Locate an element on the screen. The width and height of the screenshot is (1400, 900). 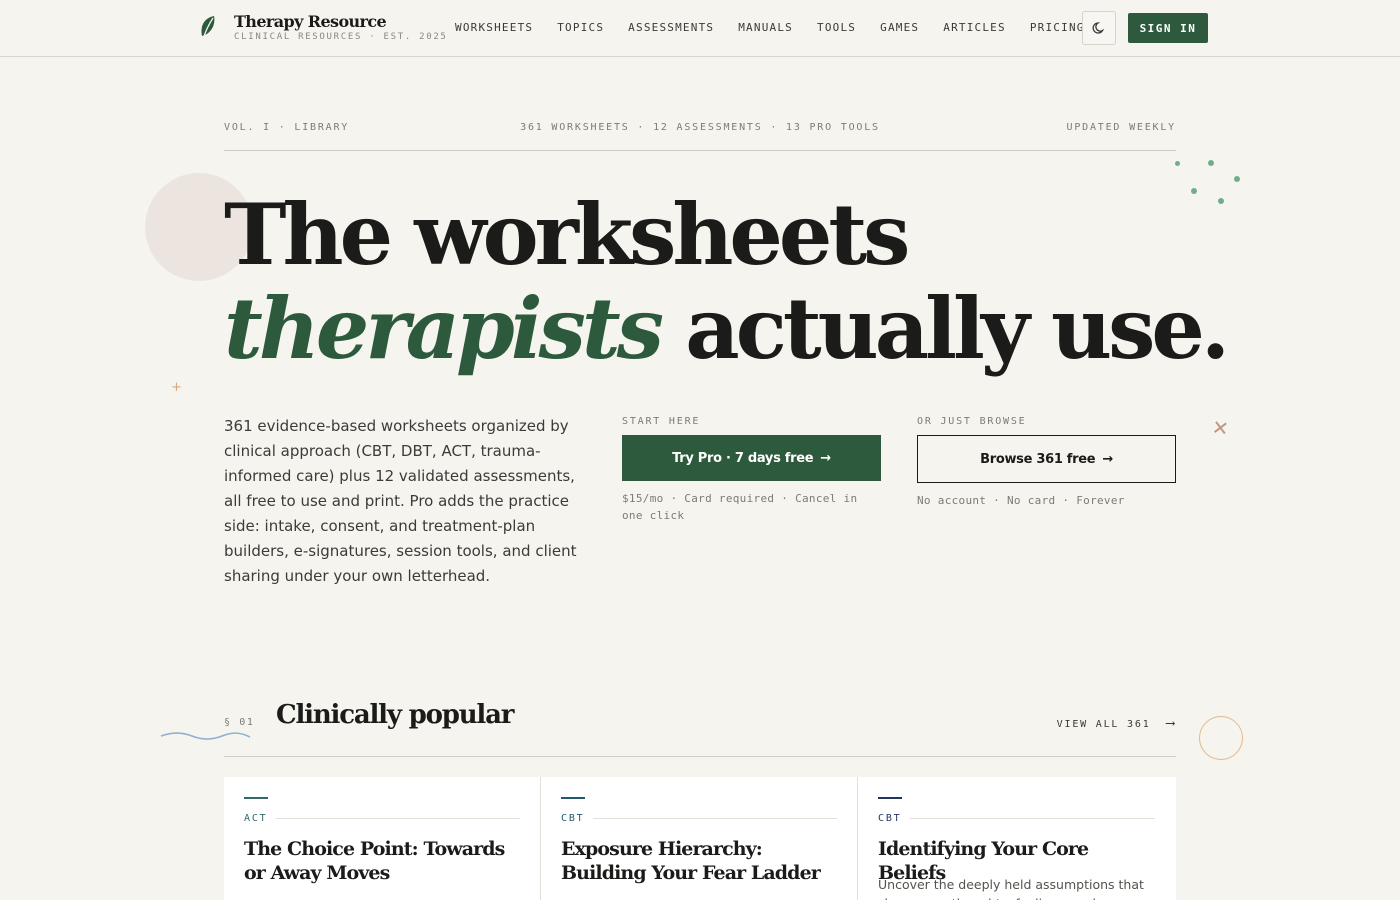
arrow-right-icon: ⟶ is located at coordinates (1171, 723).